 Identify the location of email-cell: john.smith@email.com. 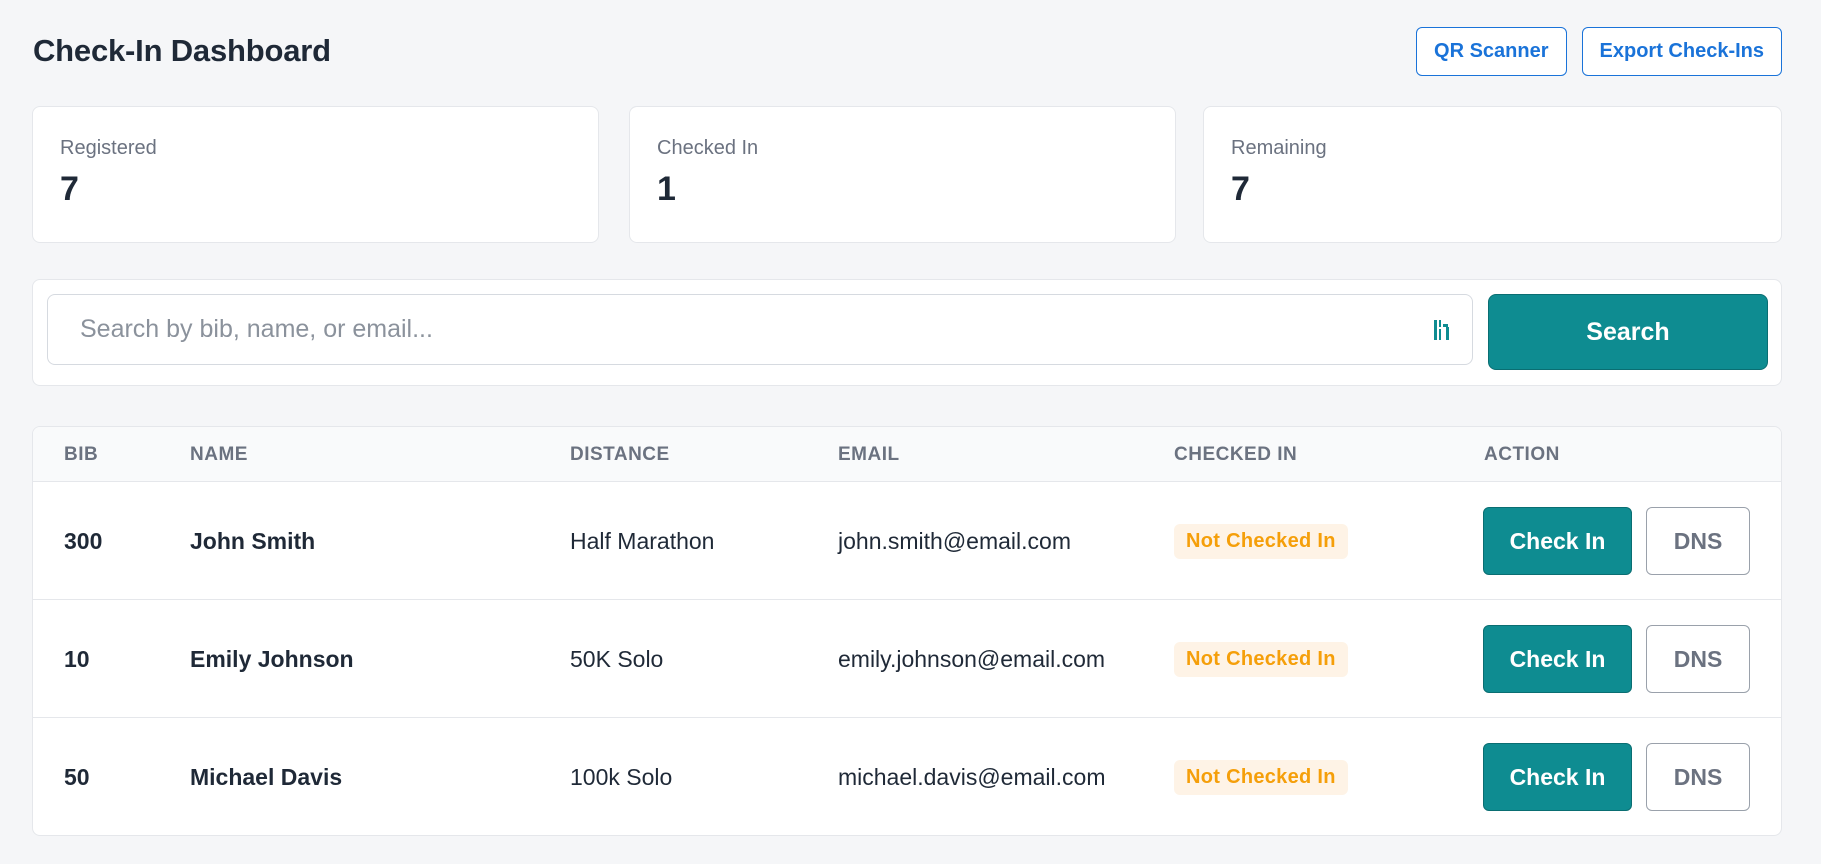
(954, 540).